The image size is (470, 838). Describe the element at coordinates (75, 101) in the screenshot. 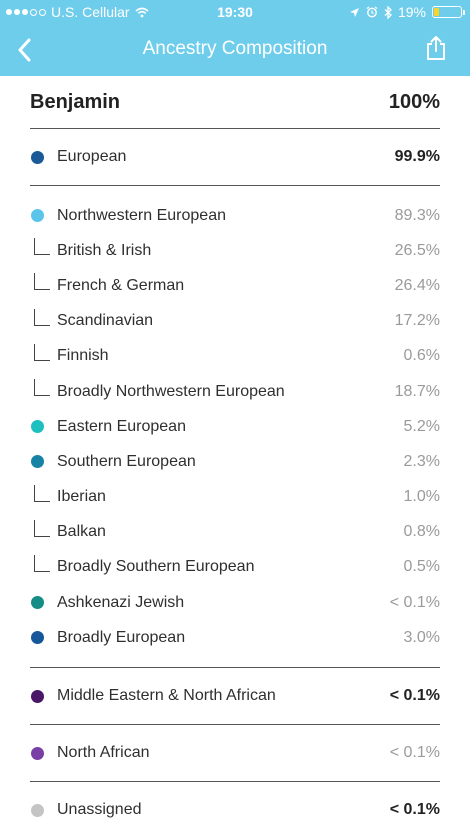

I see `person-name: Benjamin` at that location.